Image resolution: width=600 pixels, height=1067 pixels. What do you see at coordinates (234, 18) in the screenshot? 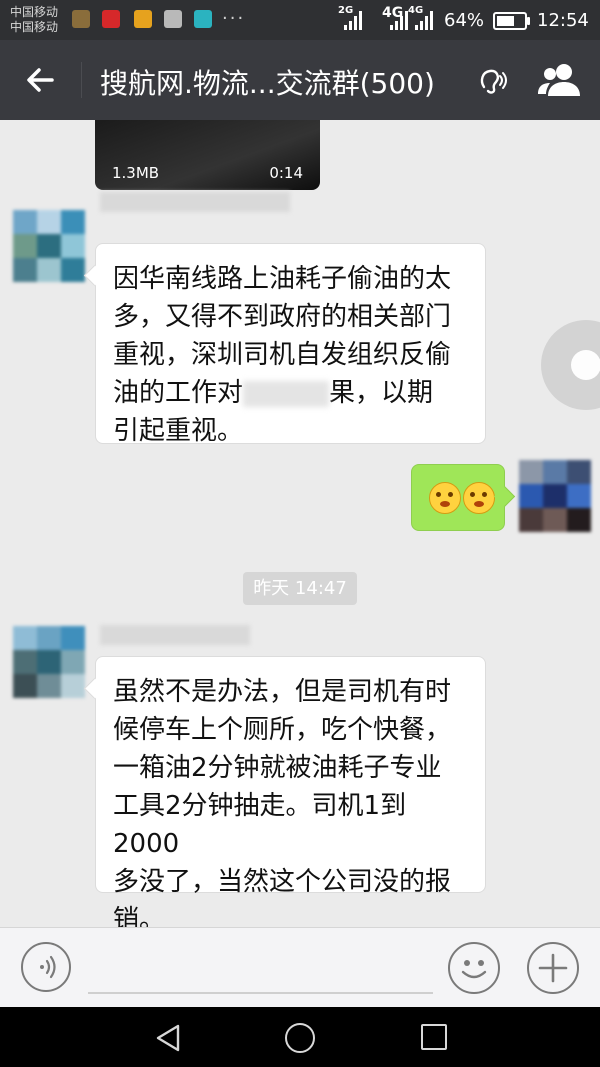
I see `more-notifications-icon: ···` at bounding box center [234, 18].